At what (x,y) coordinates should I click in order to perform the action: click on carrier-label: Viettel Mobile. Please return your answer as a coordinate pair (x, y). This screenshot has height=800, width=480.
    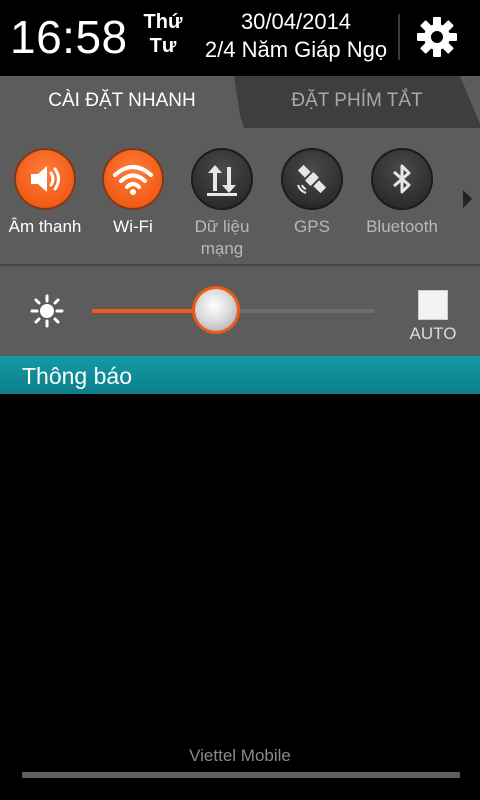
    Looking at the image, I should click on (240, 755).